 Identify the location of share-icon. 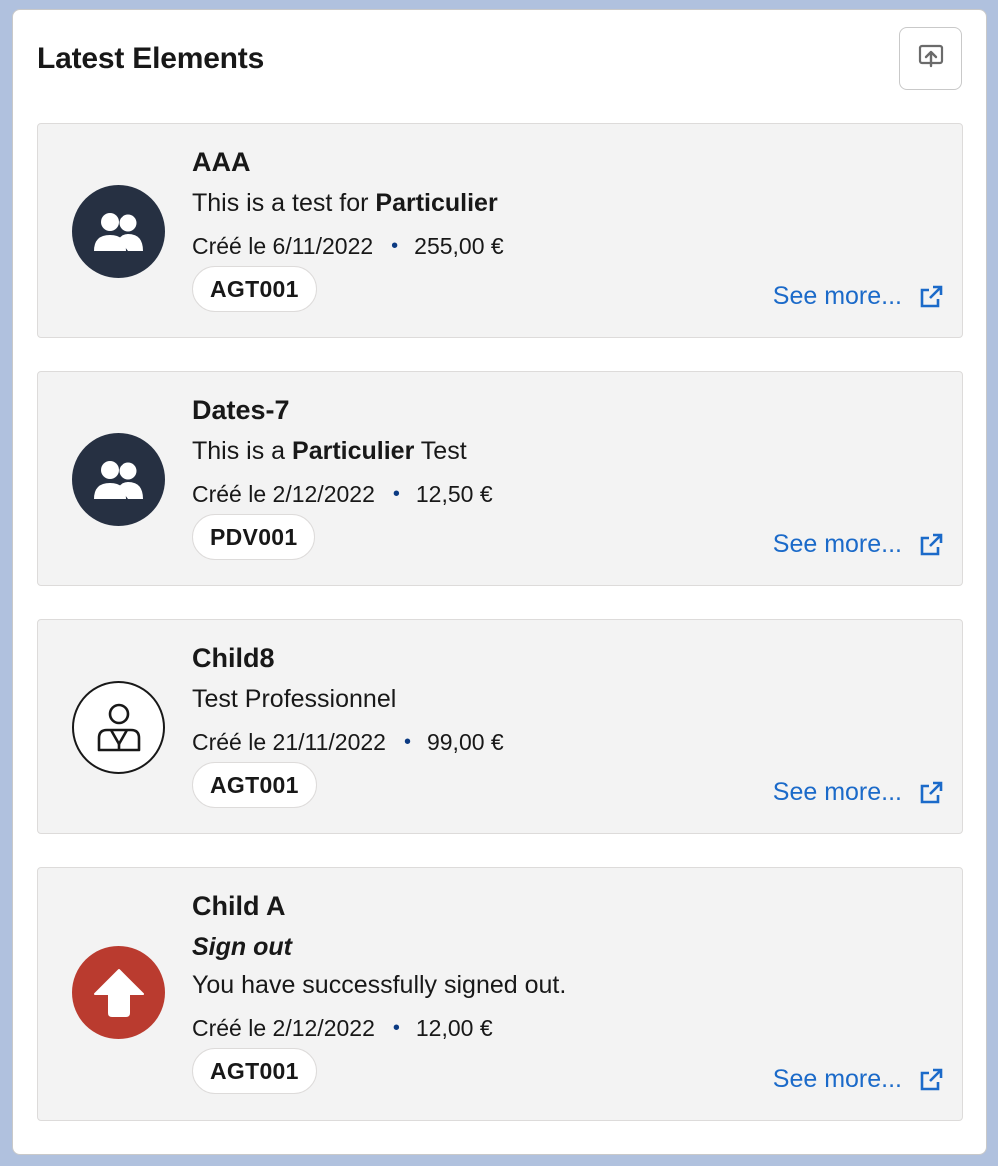
(931, 58).